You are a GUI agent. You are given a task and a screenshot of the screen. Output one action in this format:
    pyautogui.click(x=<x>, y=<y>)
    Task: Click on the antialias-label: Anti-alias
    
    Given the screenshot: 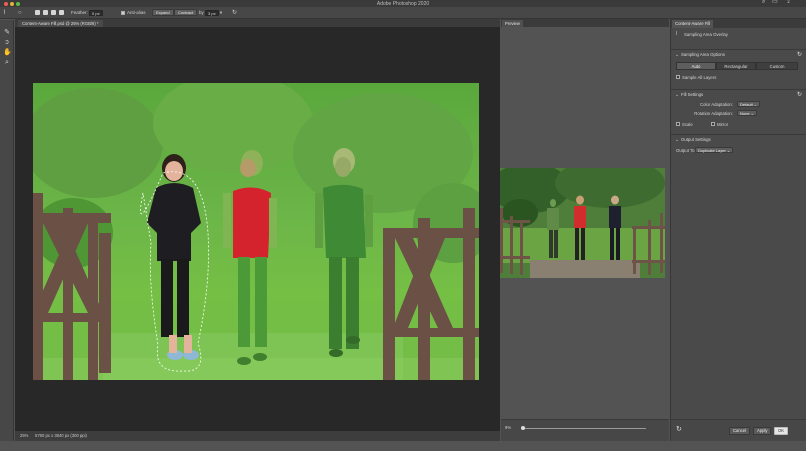 What is the action you would take?
    pyautogui.click(x=136, y=12)
    